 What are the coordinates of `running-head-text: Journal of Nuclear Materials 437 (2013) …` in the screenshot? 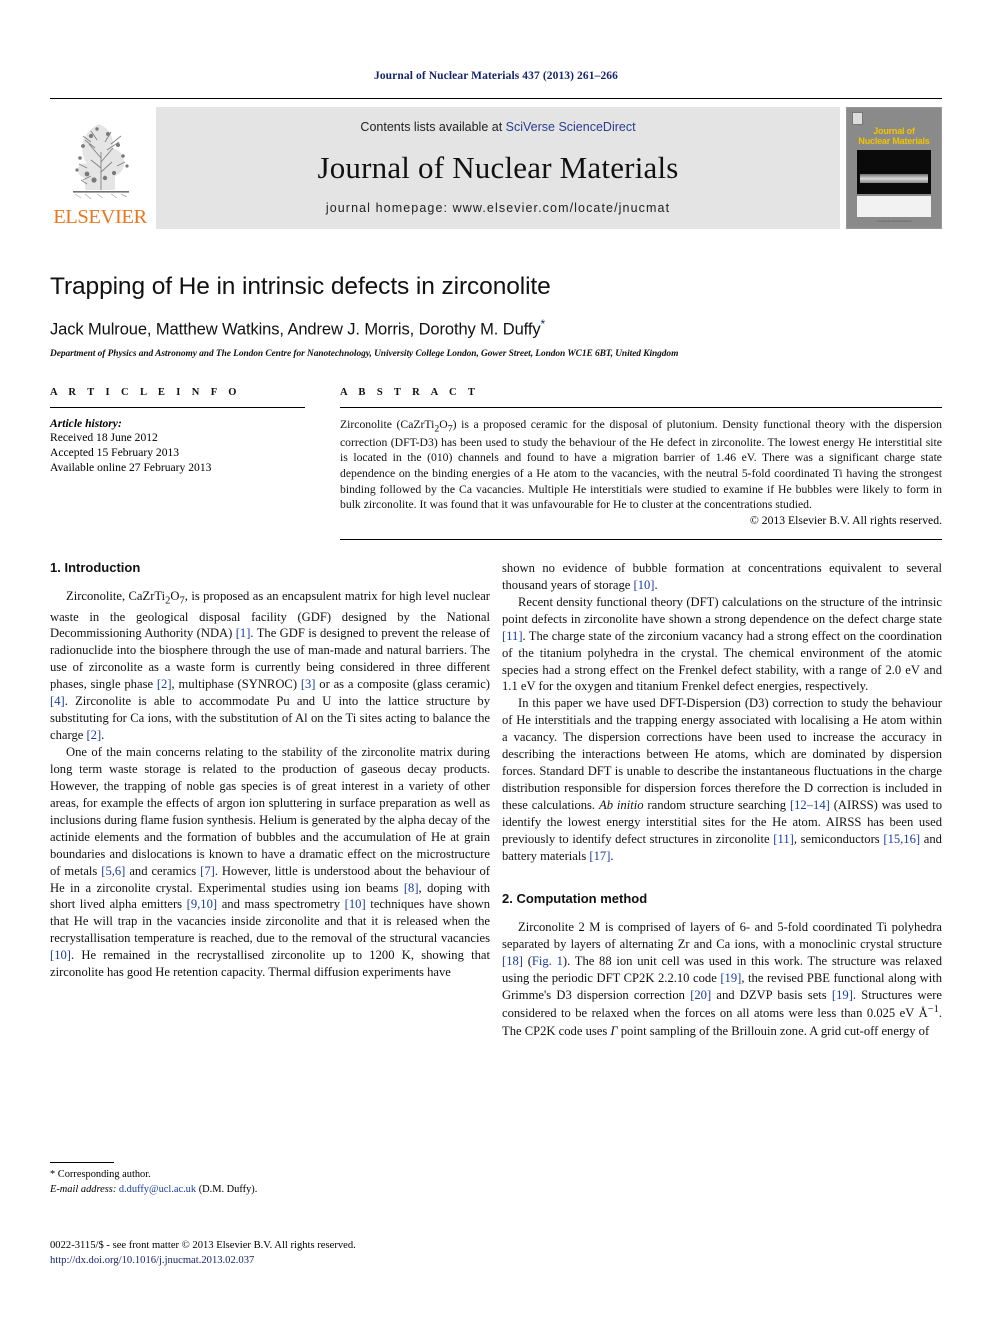 It's located at (496, 76).